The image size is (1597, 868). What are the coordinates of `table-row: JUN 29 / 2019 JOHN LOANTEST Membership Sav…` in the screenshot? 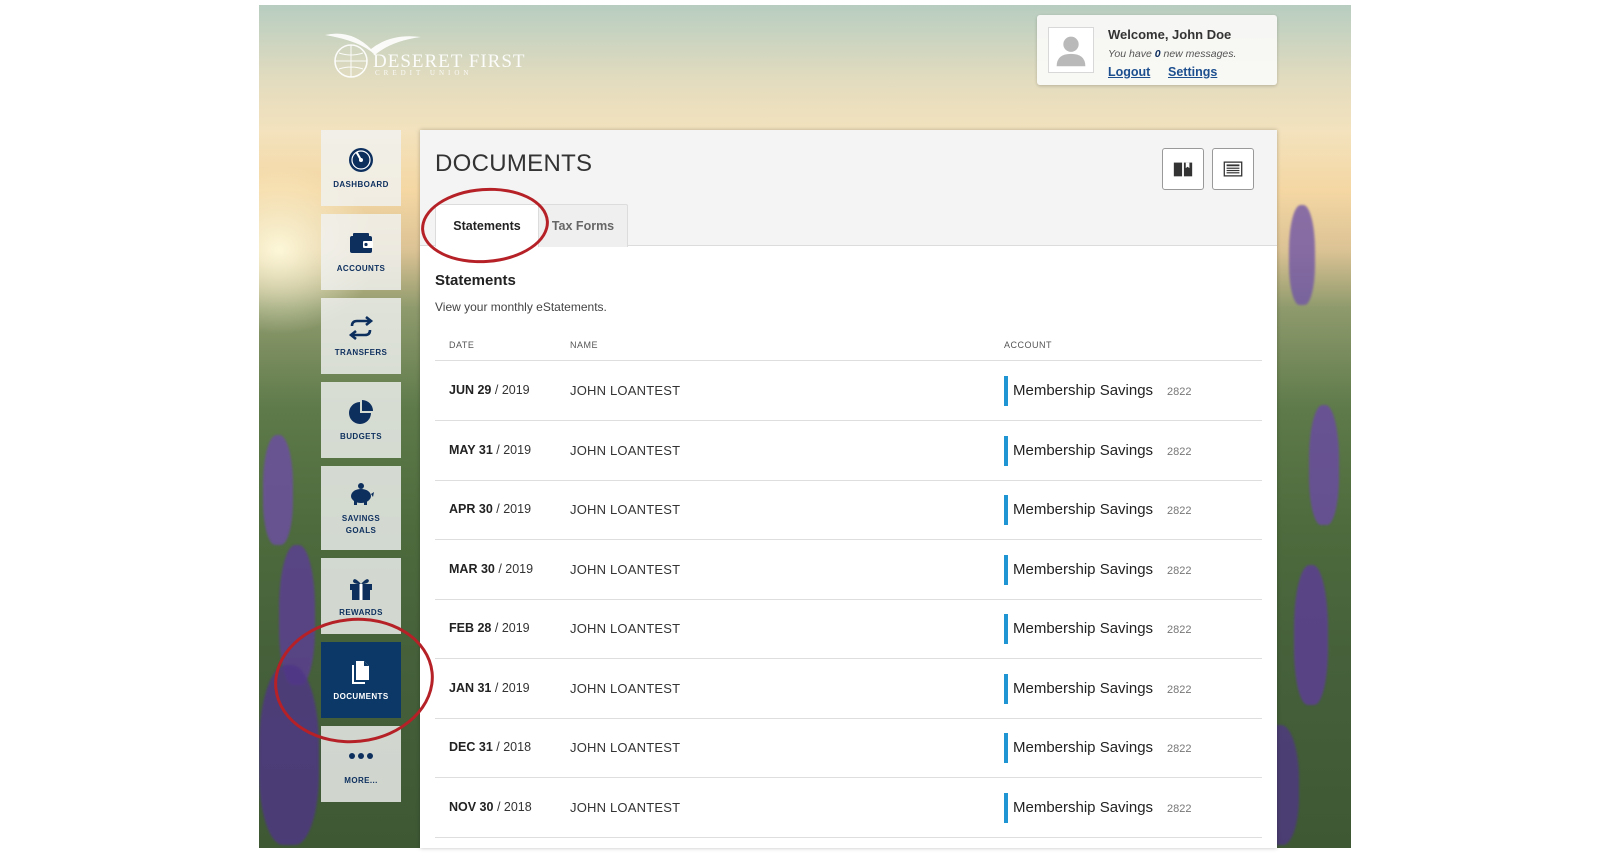 It's located at (848, 391).